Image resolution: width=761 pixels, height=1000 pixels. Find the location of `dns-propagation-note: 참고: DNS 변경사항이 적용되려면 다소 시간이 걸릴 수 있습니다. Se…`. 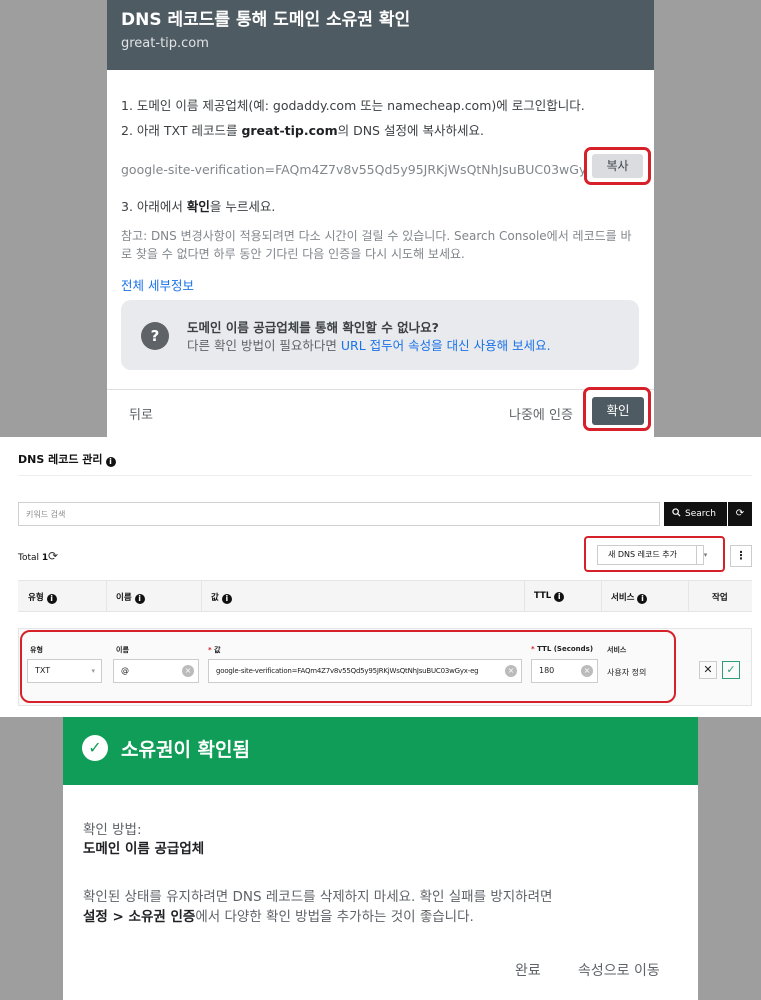

dns-propagation-note: 참고: DNS 변경사항이 적용되려면 다소 시간이 걸릴 수 있습니다. Se… is located at coordinates (376, 245).